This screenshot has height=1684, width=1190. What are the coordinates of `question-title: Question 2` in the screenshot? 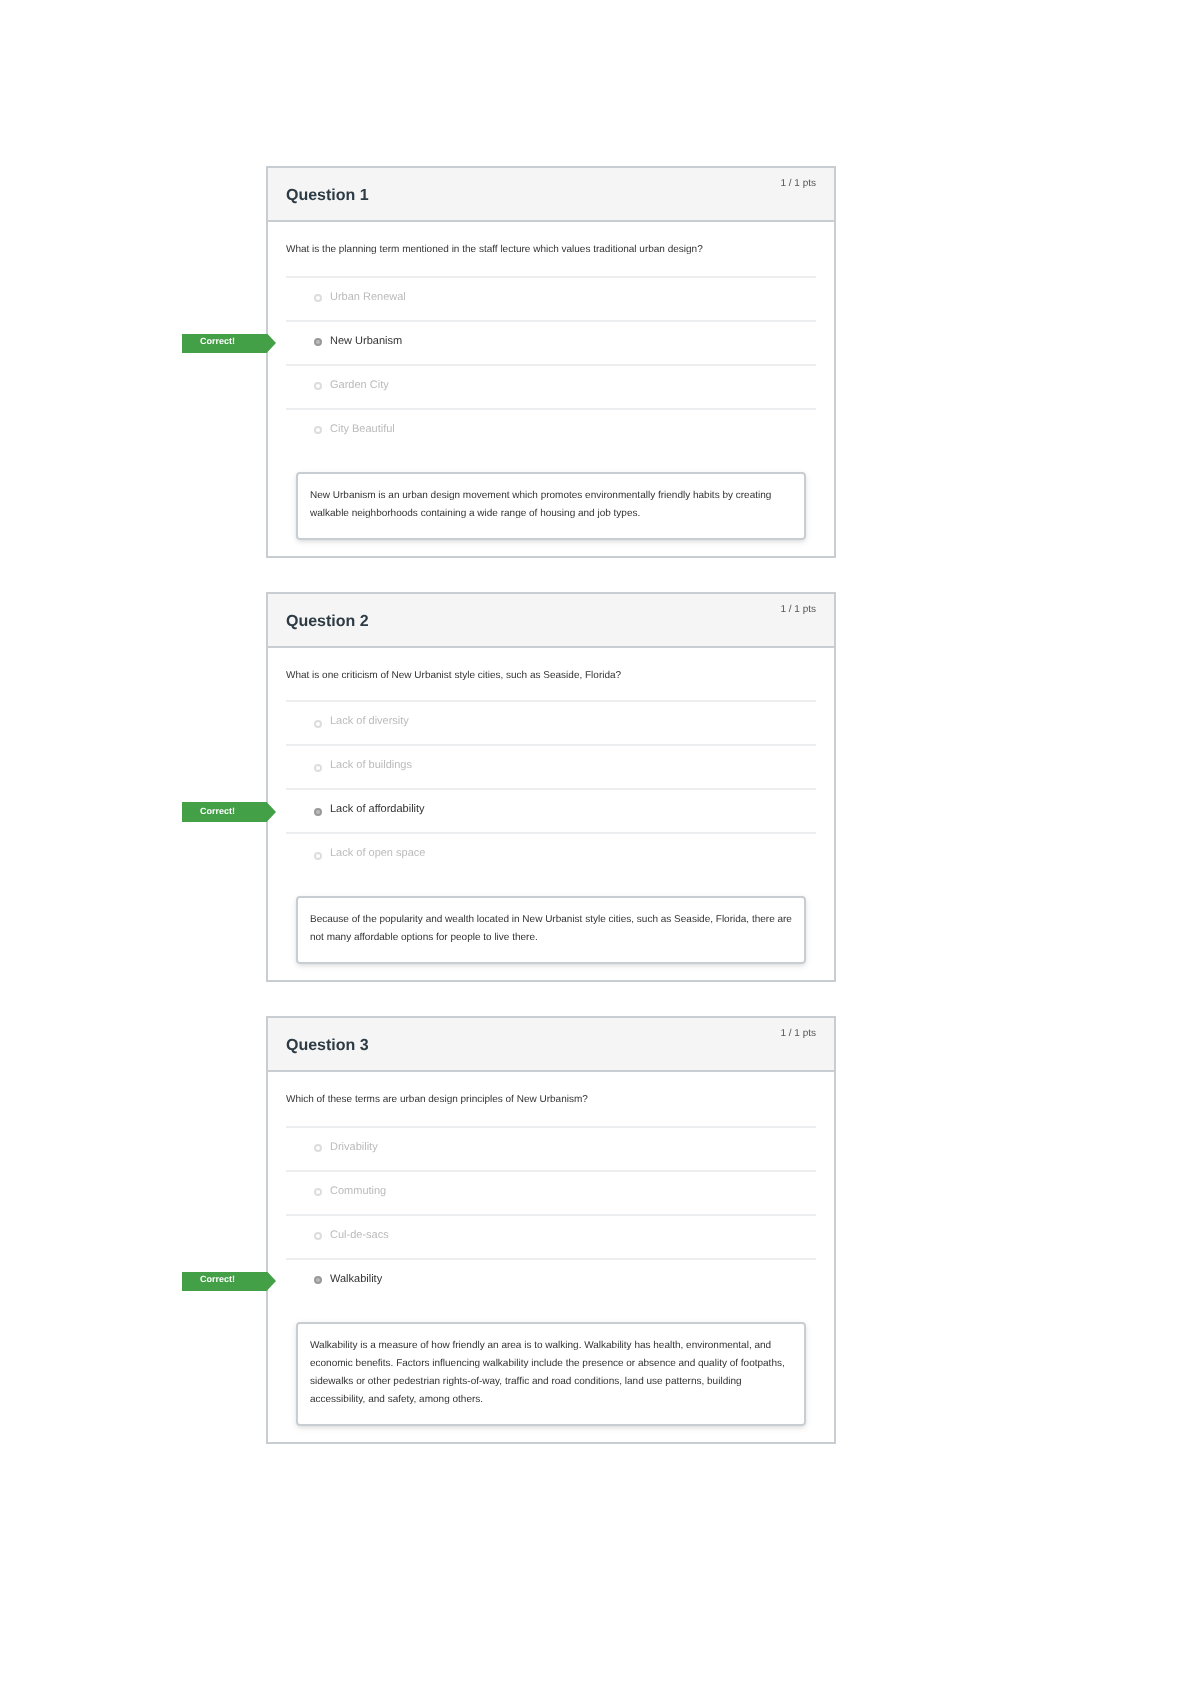 It's located at (327, 621).